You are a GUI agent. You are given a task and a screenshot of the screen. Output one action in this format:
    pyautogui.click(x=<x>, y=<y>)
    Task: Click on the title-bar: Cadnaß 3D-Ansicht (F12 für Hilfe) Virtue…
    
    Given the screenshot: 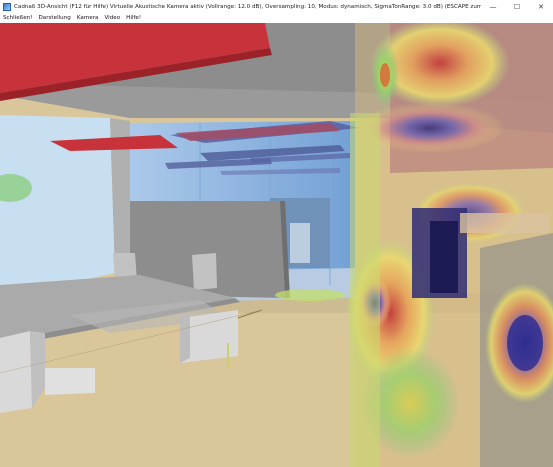 What is the action you would take?
    pyautogui.click(x=276, y=7)
    